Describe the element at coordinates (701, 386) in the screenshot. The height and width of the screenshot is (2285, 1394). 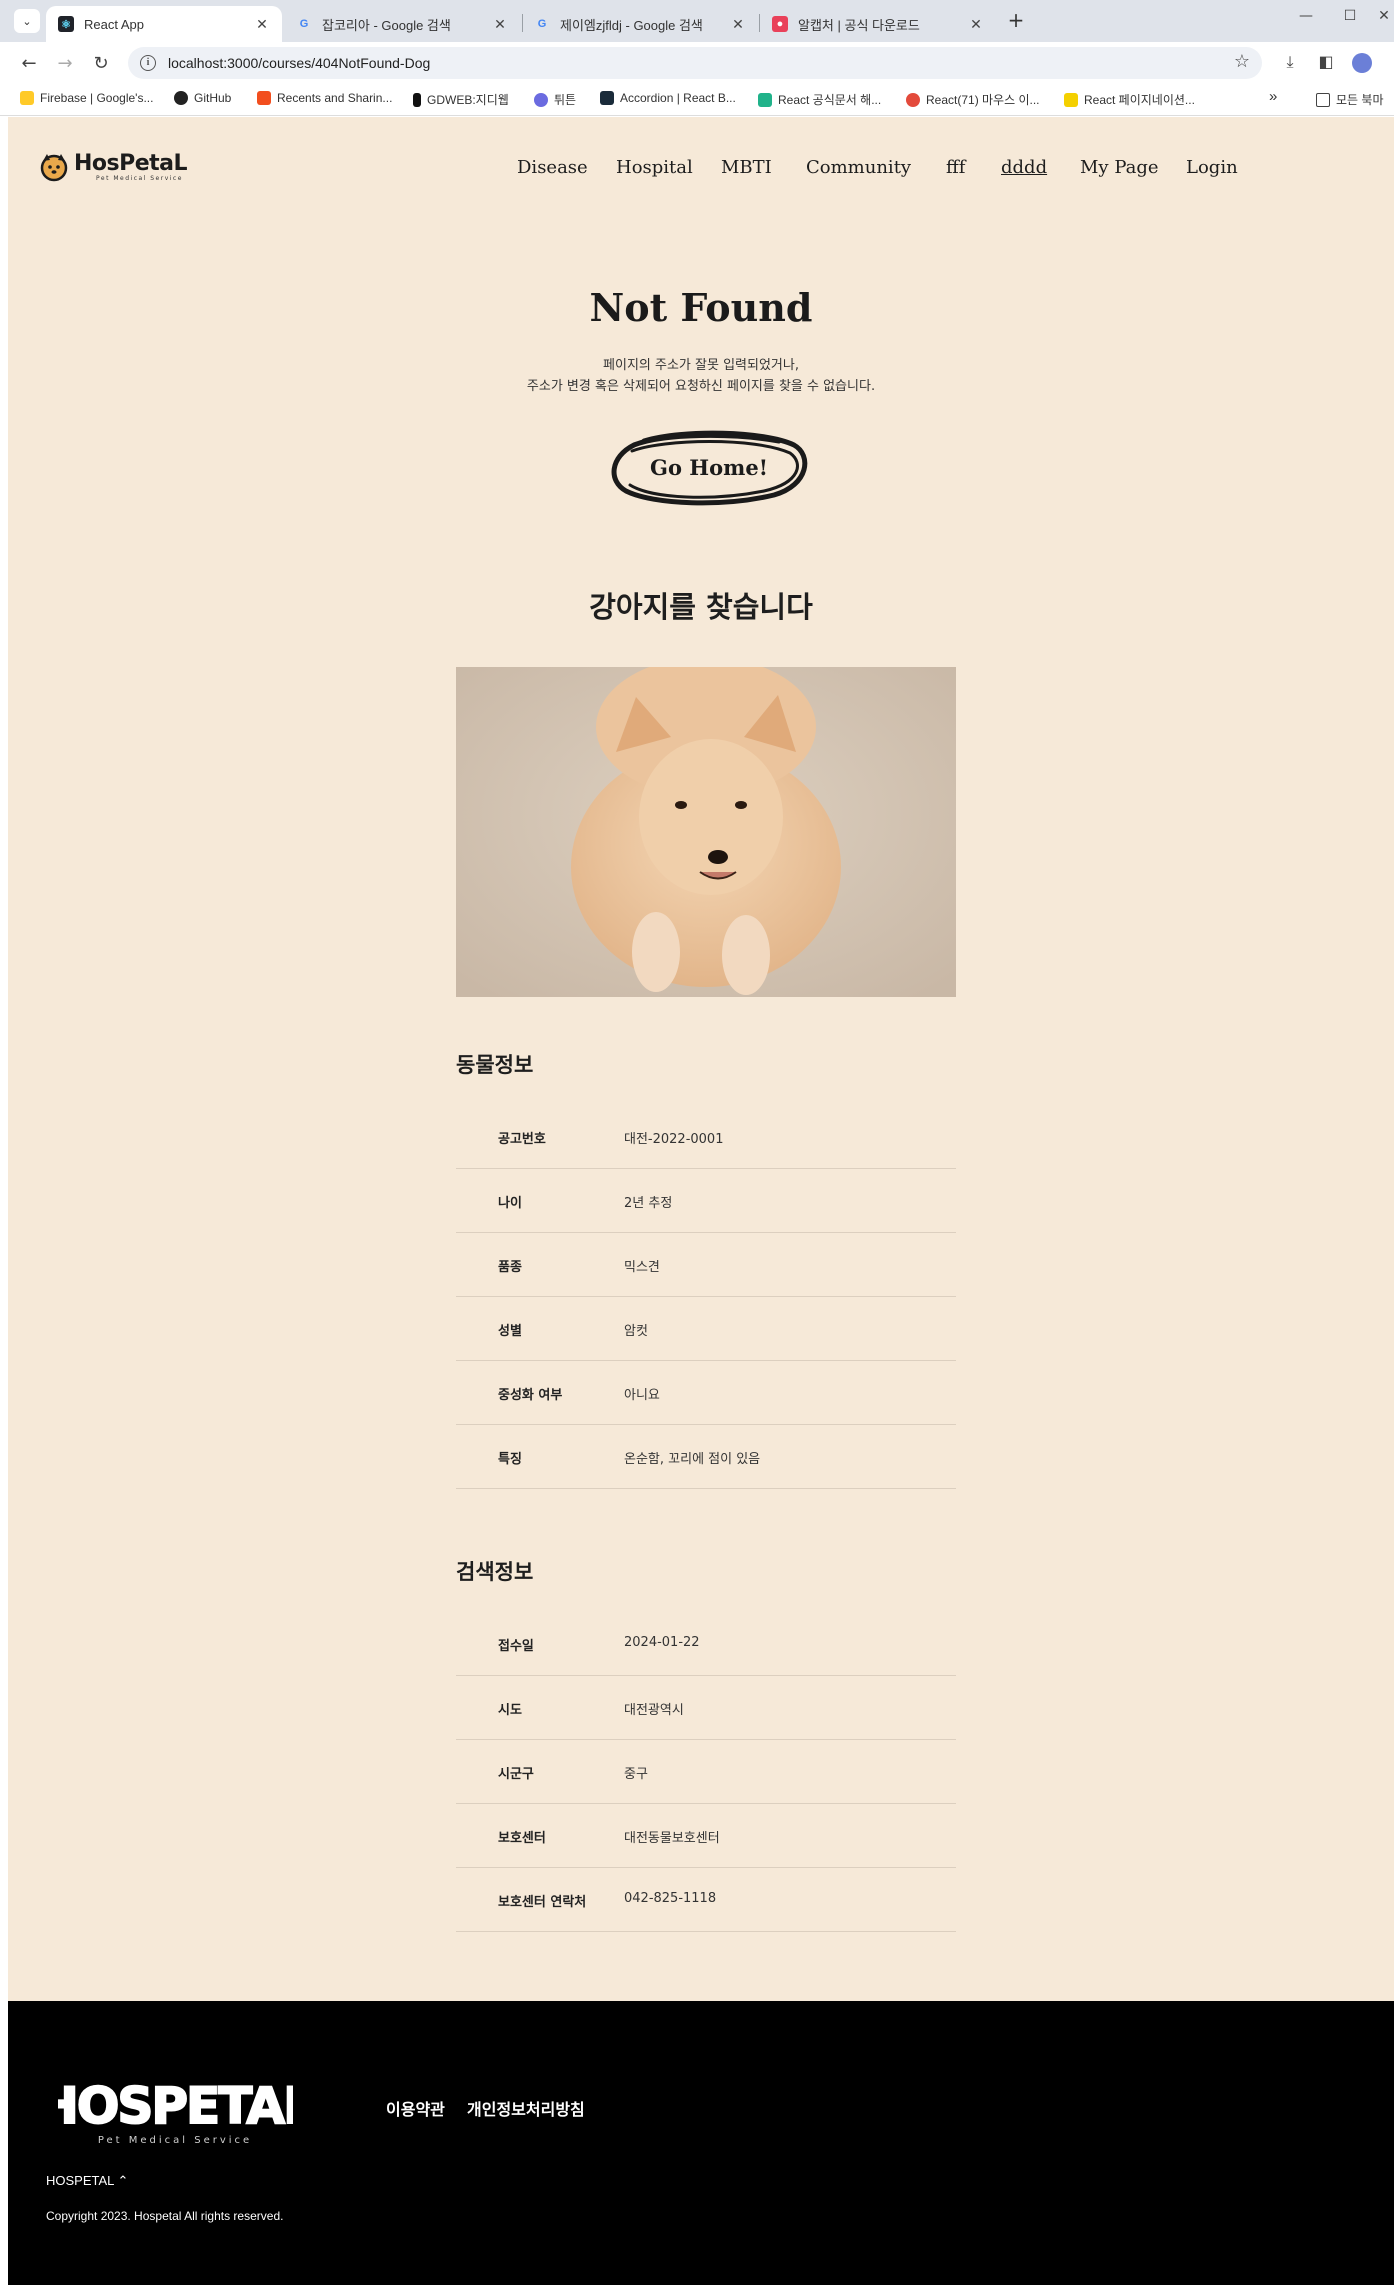
I see `not-found-message-line2: 주소가 변경 혹은 삭제되어 요청하신 페이지를 찾을 수 없습니다.` at that location.